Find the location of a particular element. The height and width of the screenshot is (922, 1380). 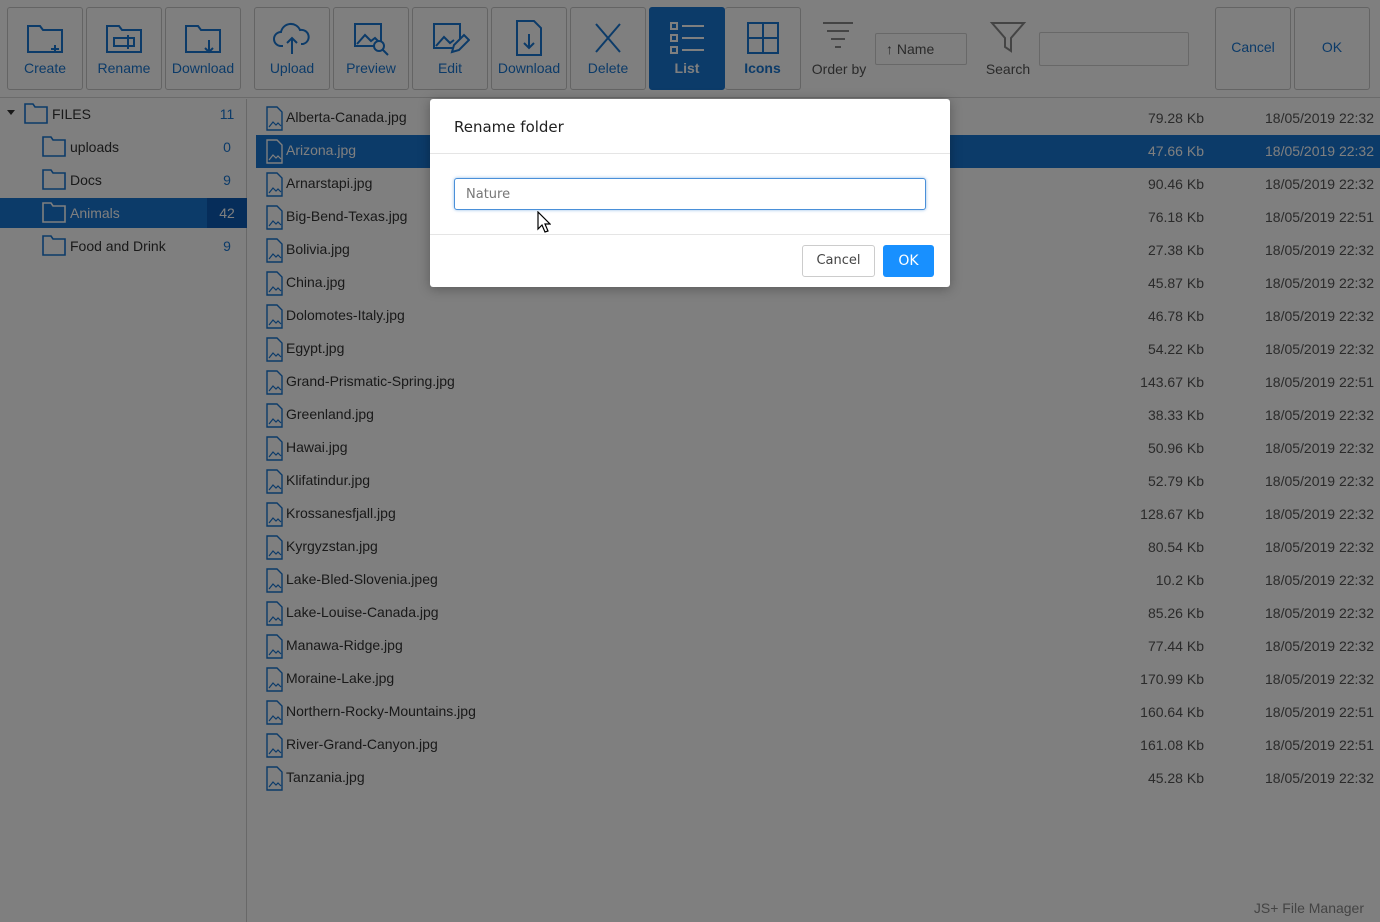

mouse-cursor-icon is located at coordinates (544, 222).